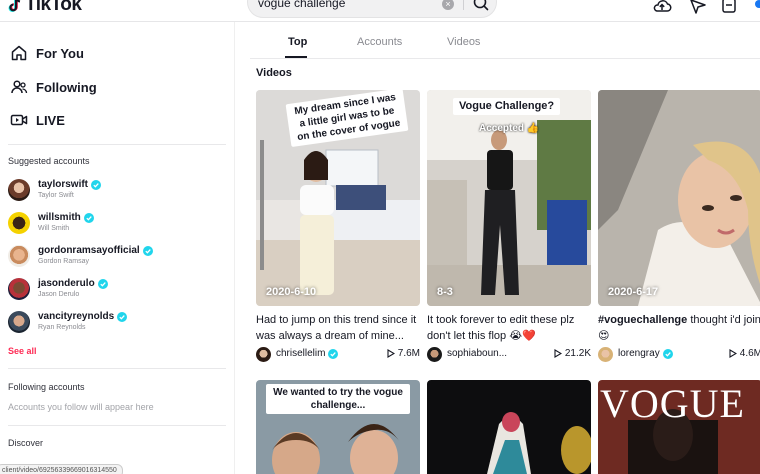 This screenshot has width=760, height=474. What do you see at coordinates (662, 8) in the screenshot?
I see `upload-icon` at bounding box center [662, 8].